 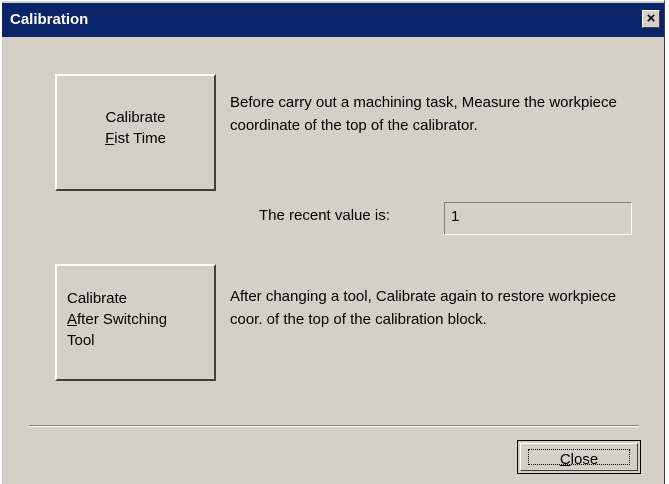 What do you see at coordinates (333, 20) in the screenshot?
I see `title-bar: Calibration ×` at bounding box center [333, 20].